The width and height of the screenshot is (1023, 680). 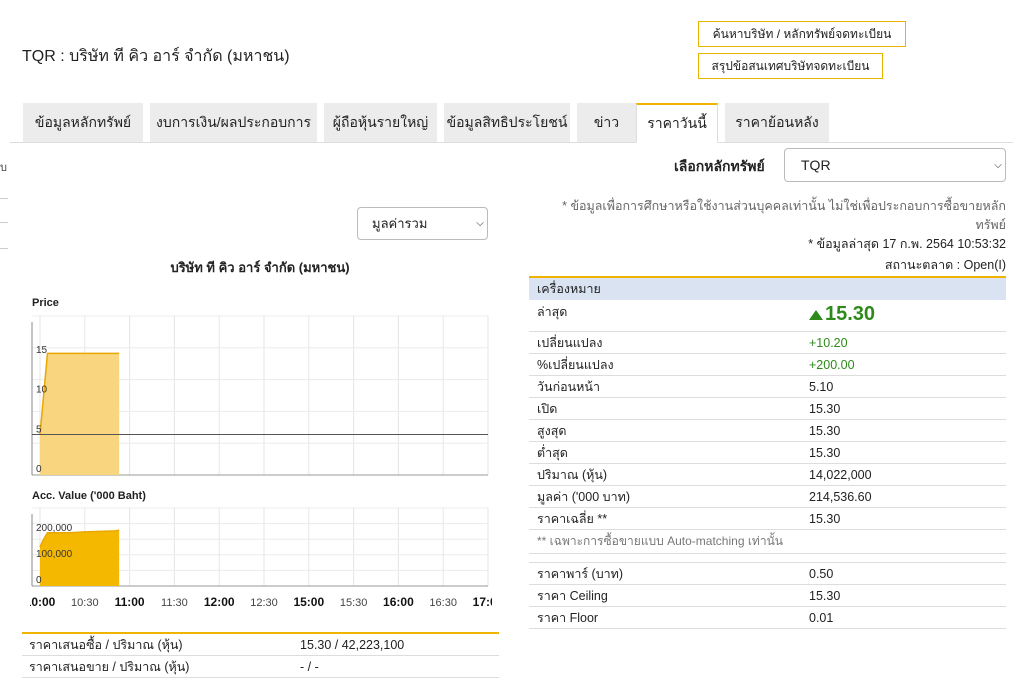 I want to click on price-ytick-label: 5, so click(x=39, y=429).